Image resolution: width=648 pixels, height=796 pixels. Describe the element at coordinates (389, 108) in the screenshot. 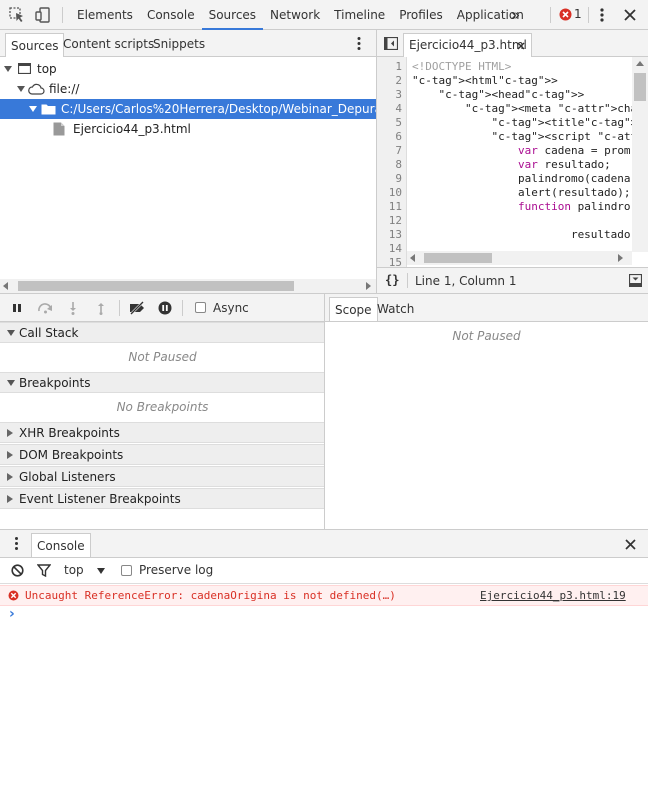

I see `line-number: 4` at that location.